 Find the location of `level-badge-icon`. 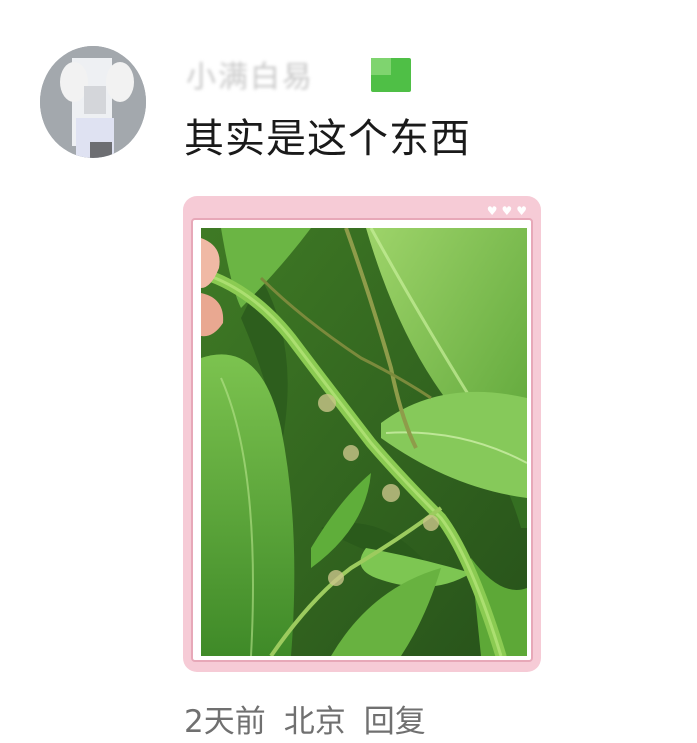

level-badge-icon is located at coordinates (391, 75).